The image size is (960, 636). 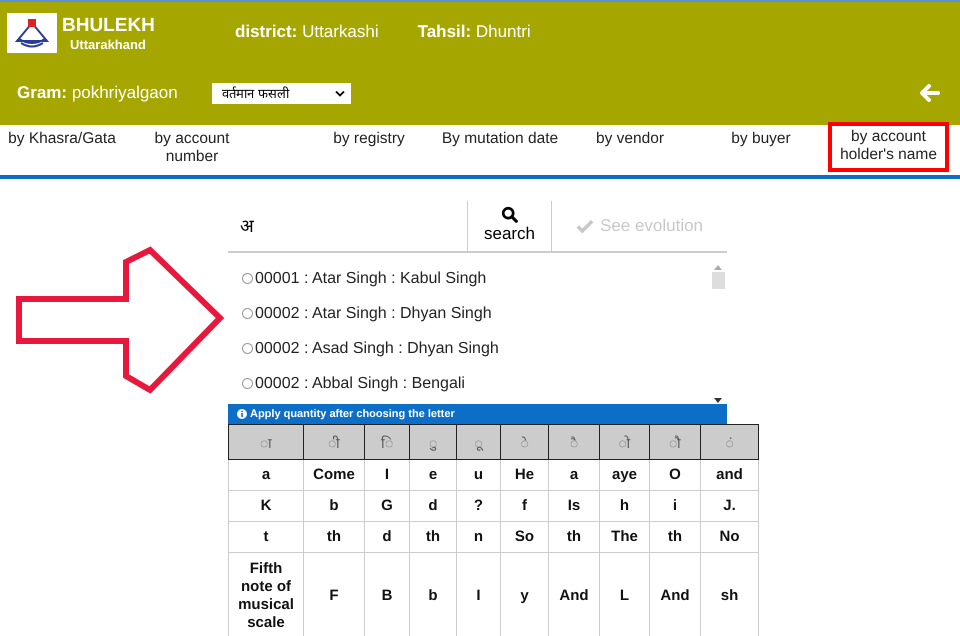 I want to click on letter-key: He, so click(x=524, y=475).